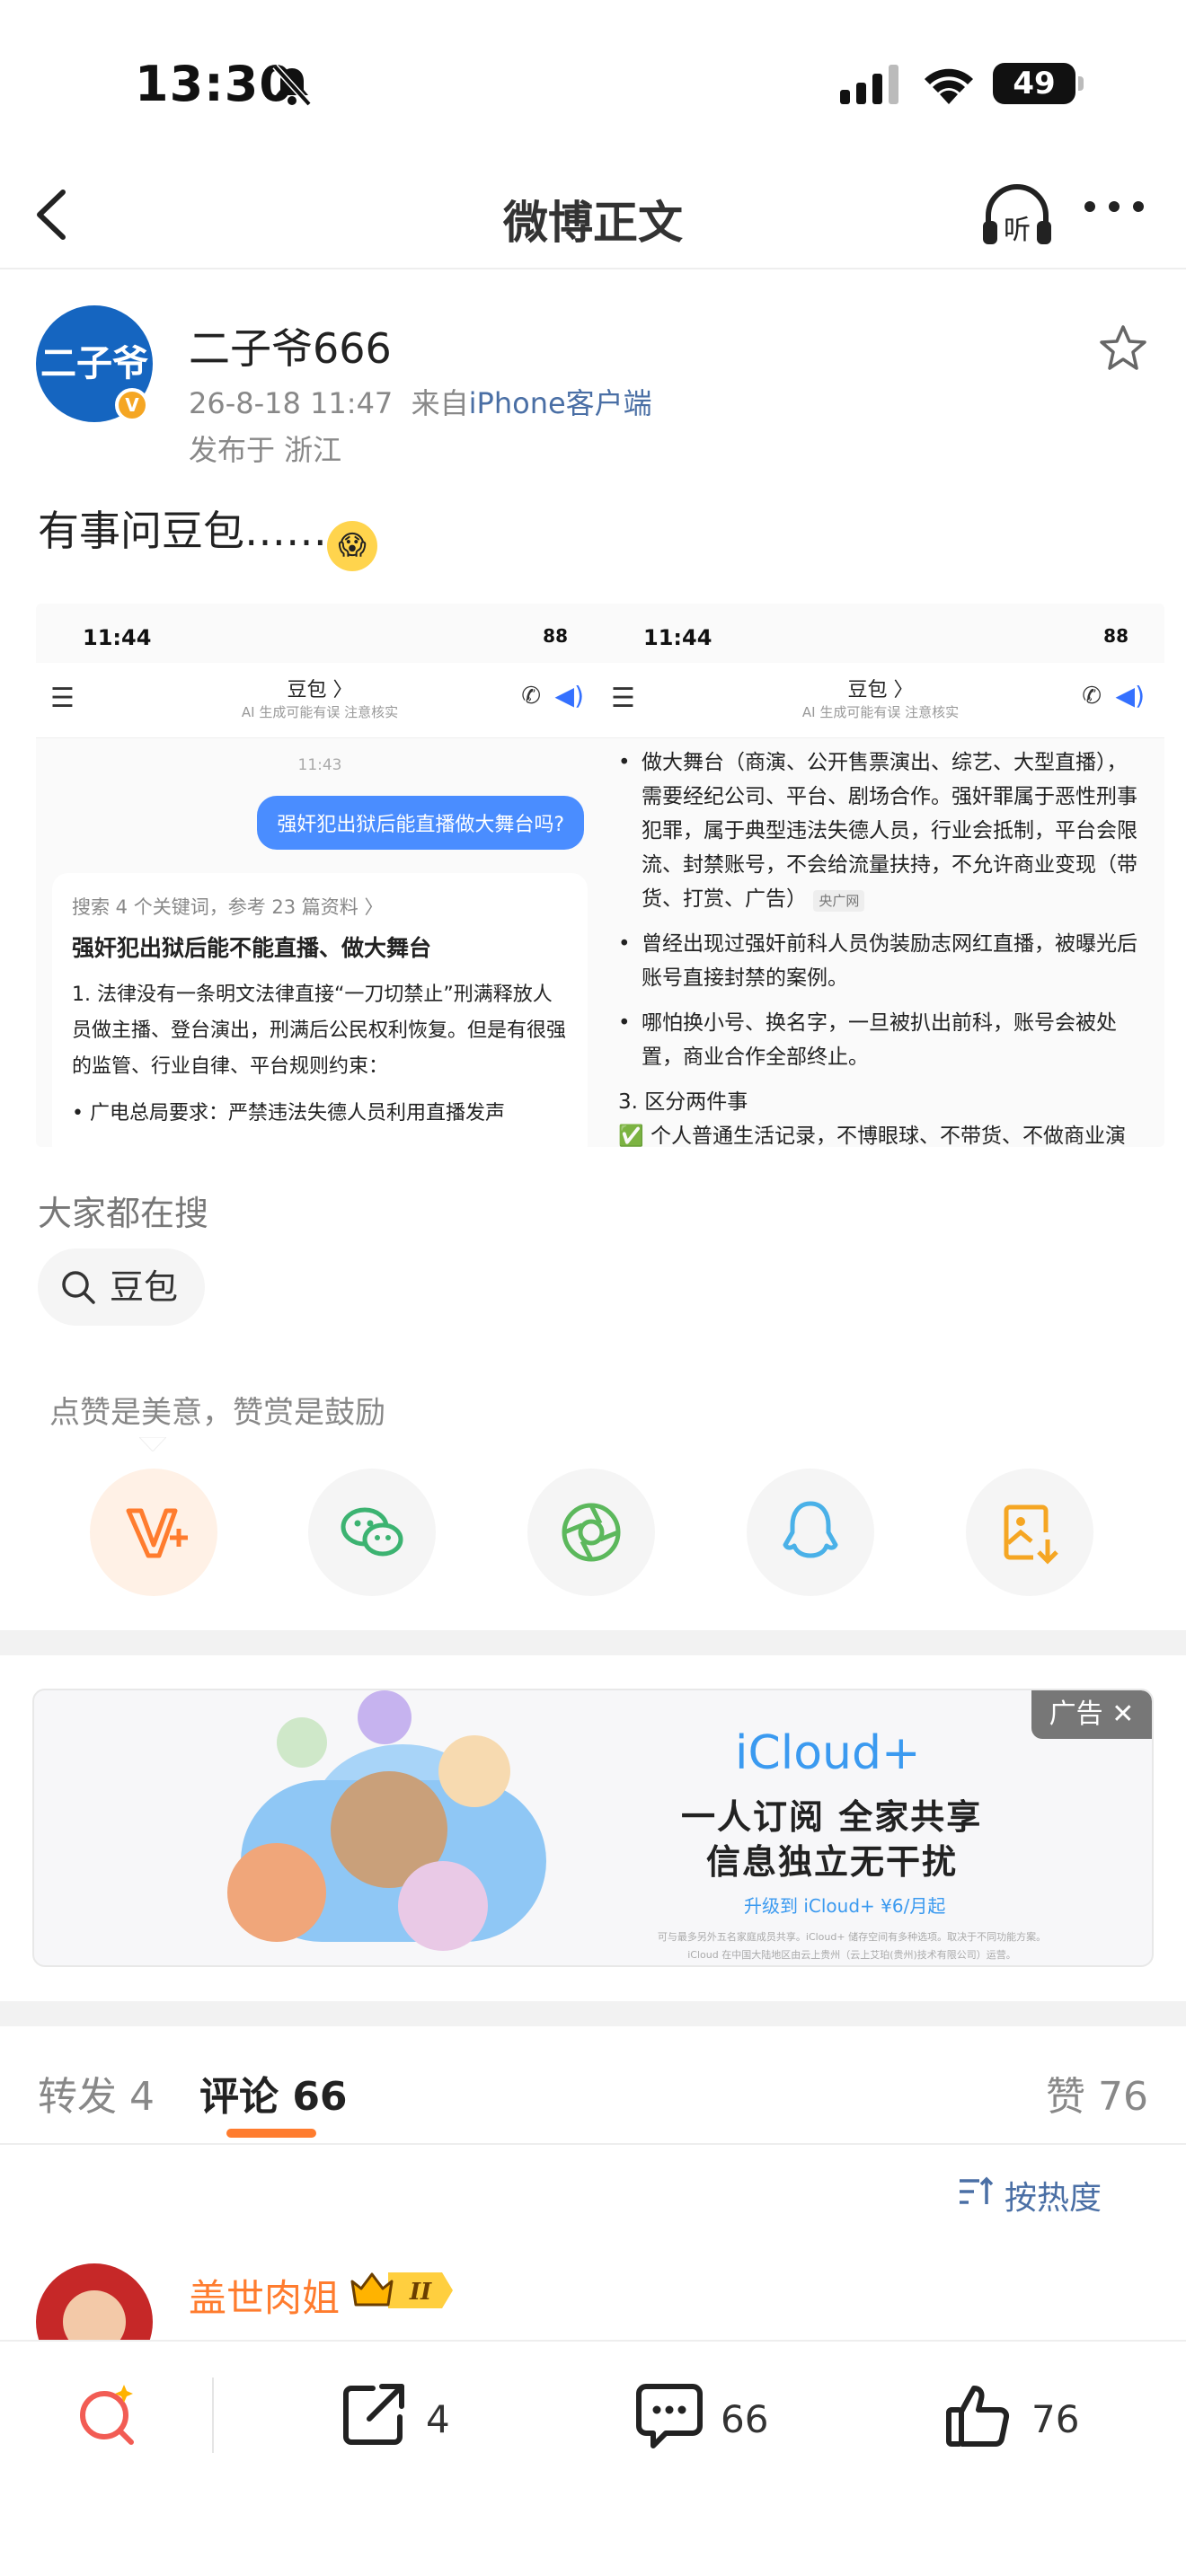  What do you see at coordinates (1038, 83) in the screenshot?
I see `battery-indicator: 49` at bounding box center [1038, 83].